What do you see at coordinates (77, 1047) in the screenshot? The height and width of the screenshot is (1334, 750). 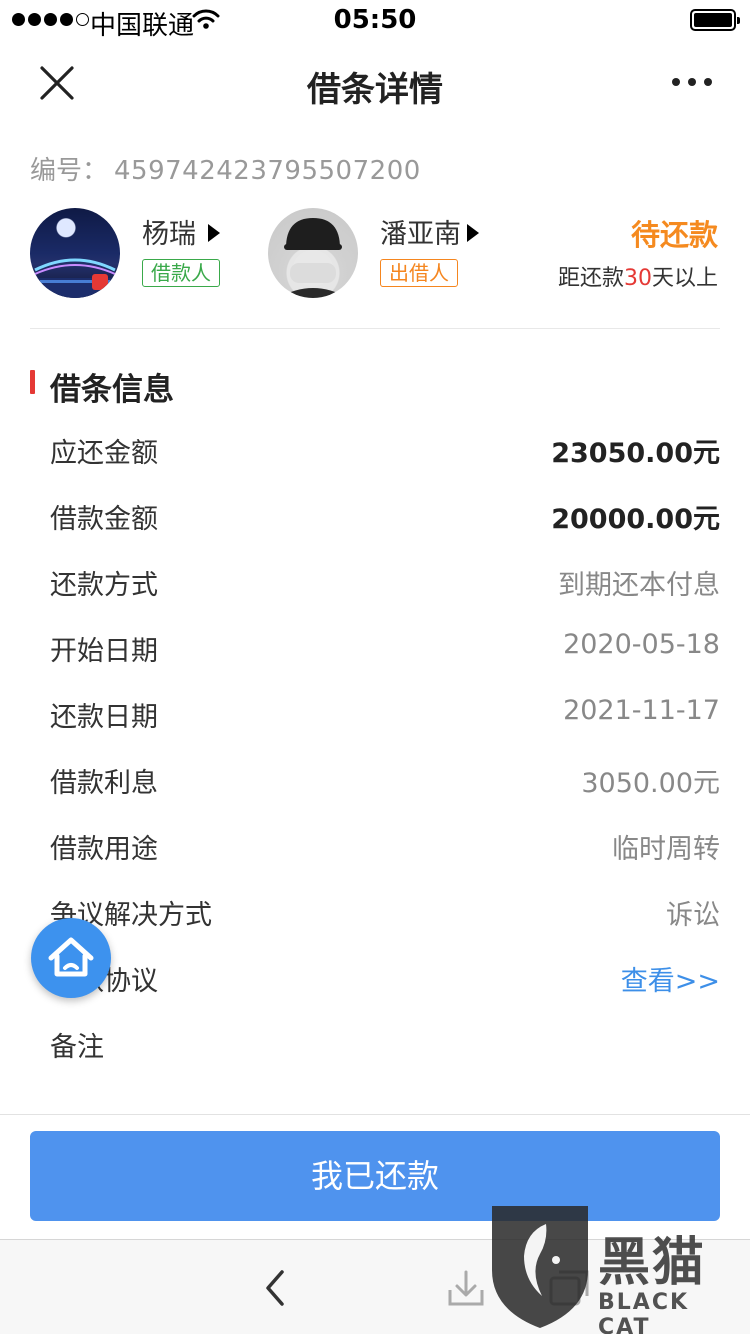 I see `detail-label: 备注` at bounding box center [77, 1047].